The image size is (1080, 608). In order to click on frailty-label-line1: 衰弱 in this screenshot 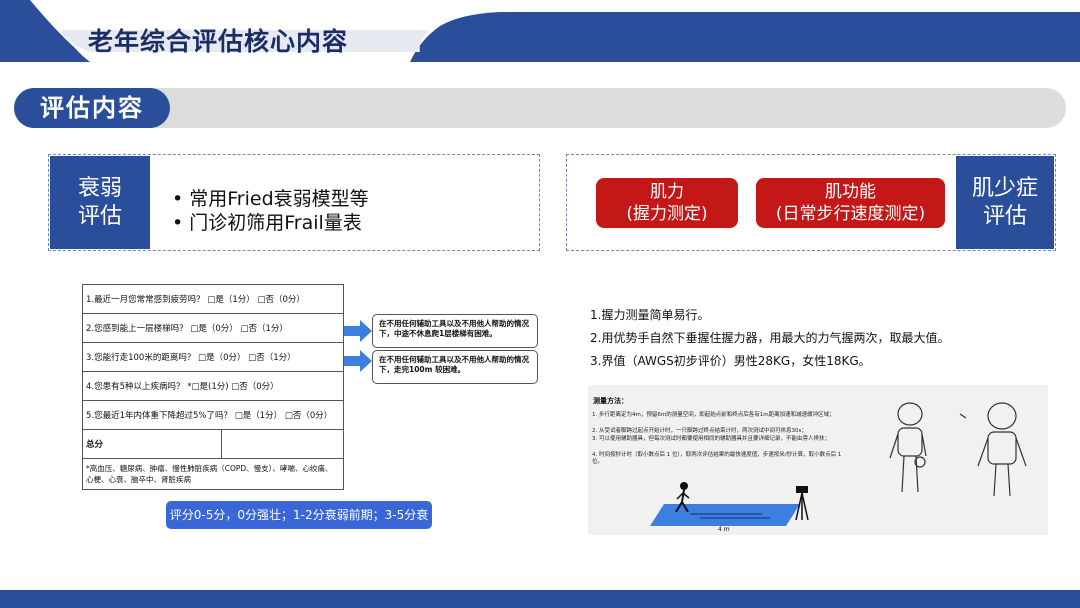, I will do `click(99, 188)`.